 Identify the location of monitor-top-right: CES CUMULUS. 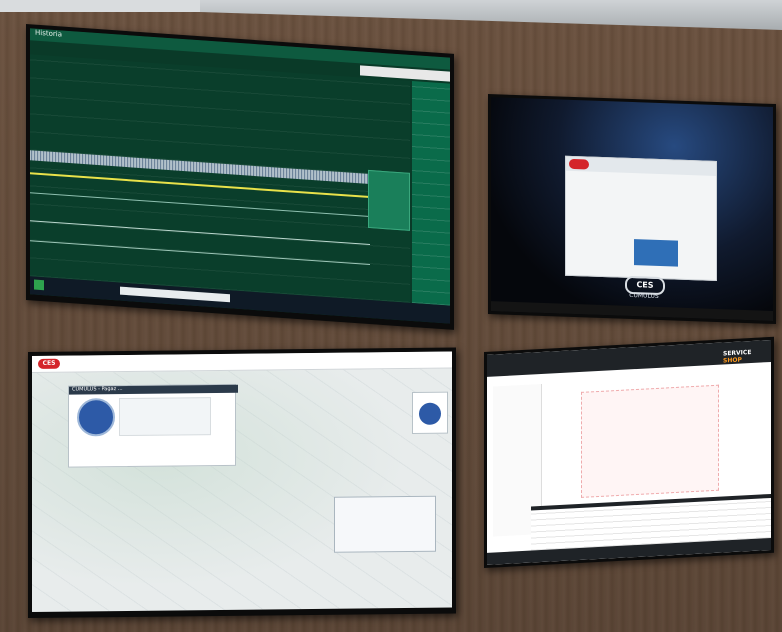
(632, 209).